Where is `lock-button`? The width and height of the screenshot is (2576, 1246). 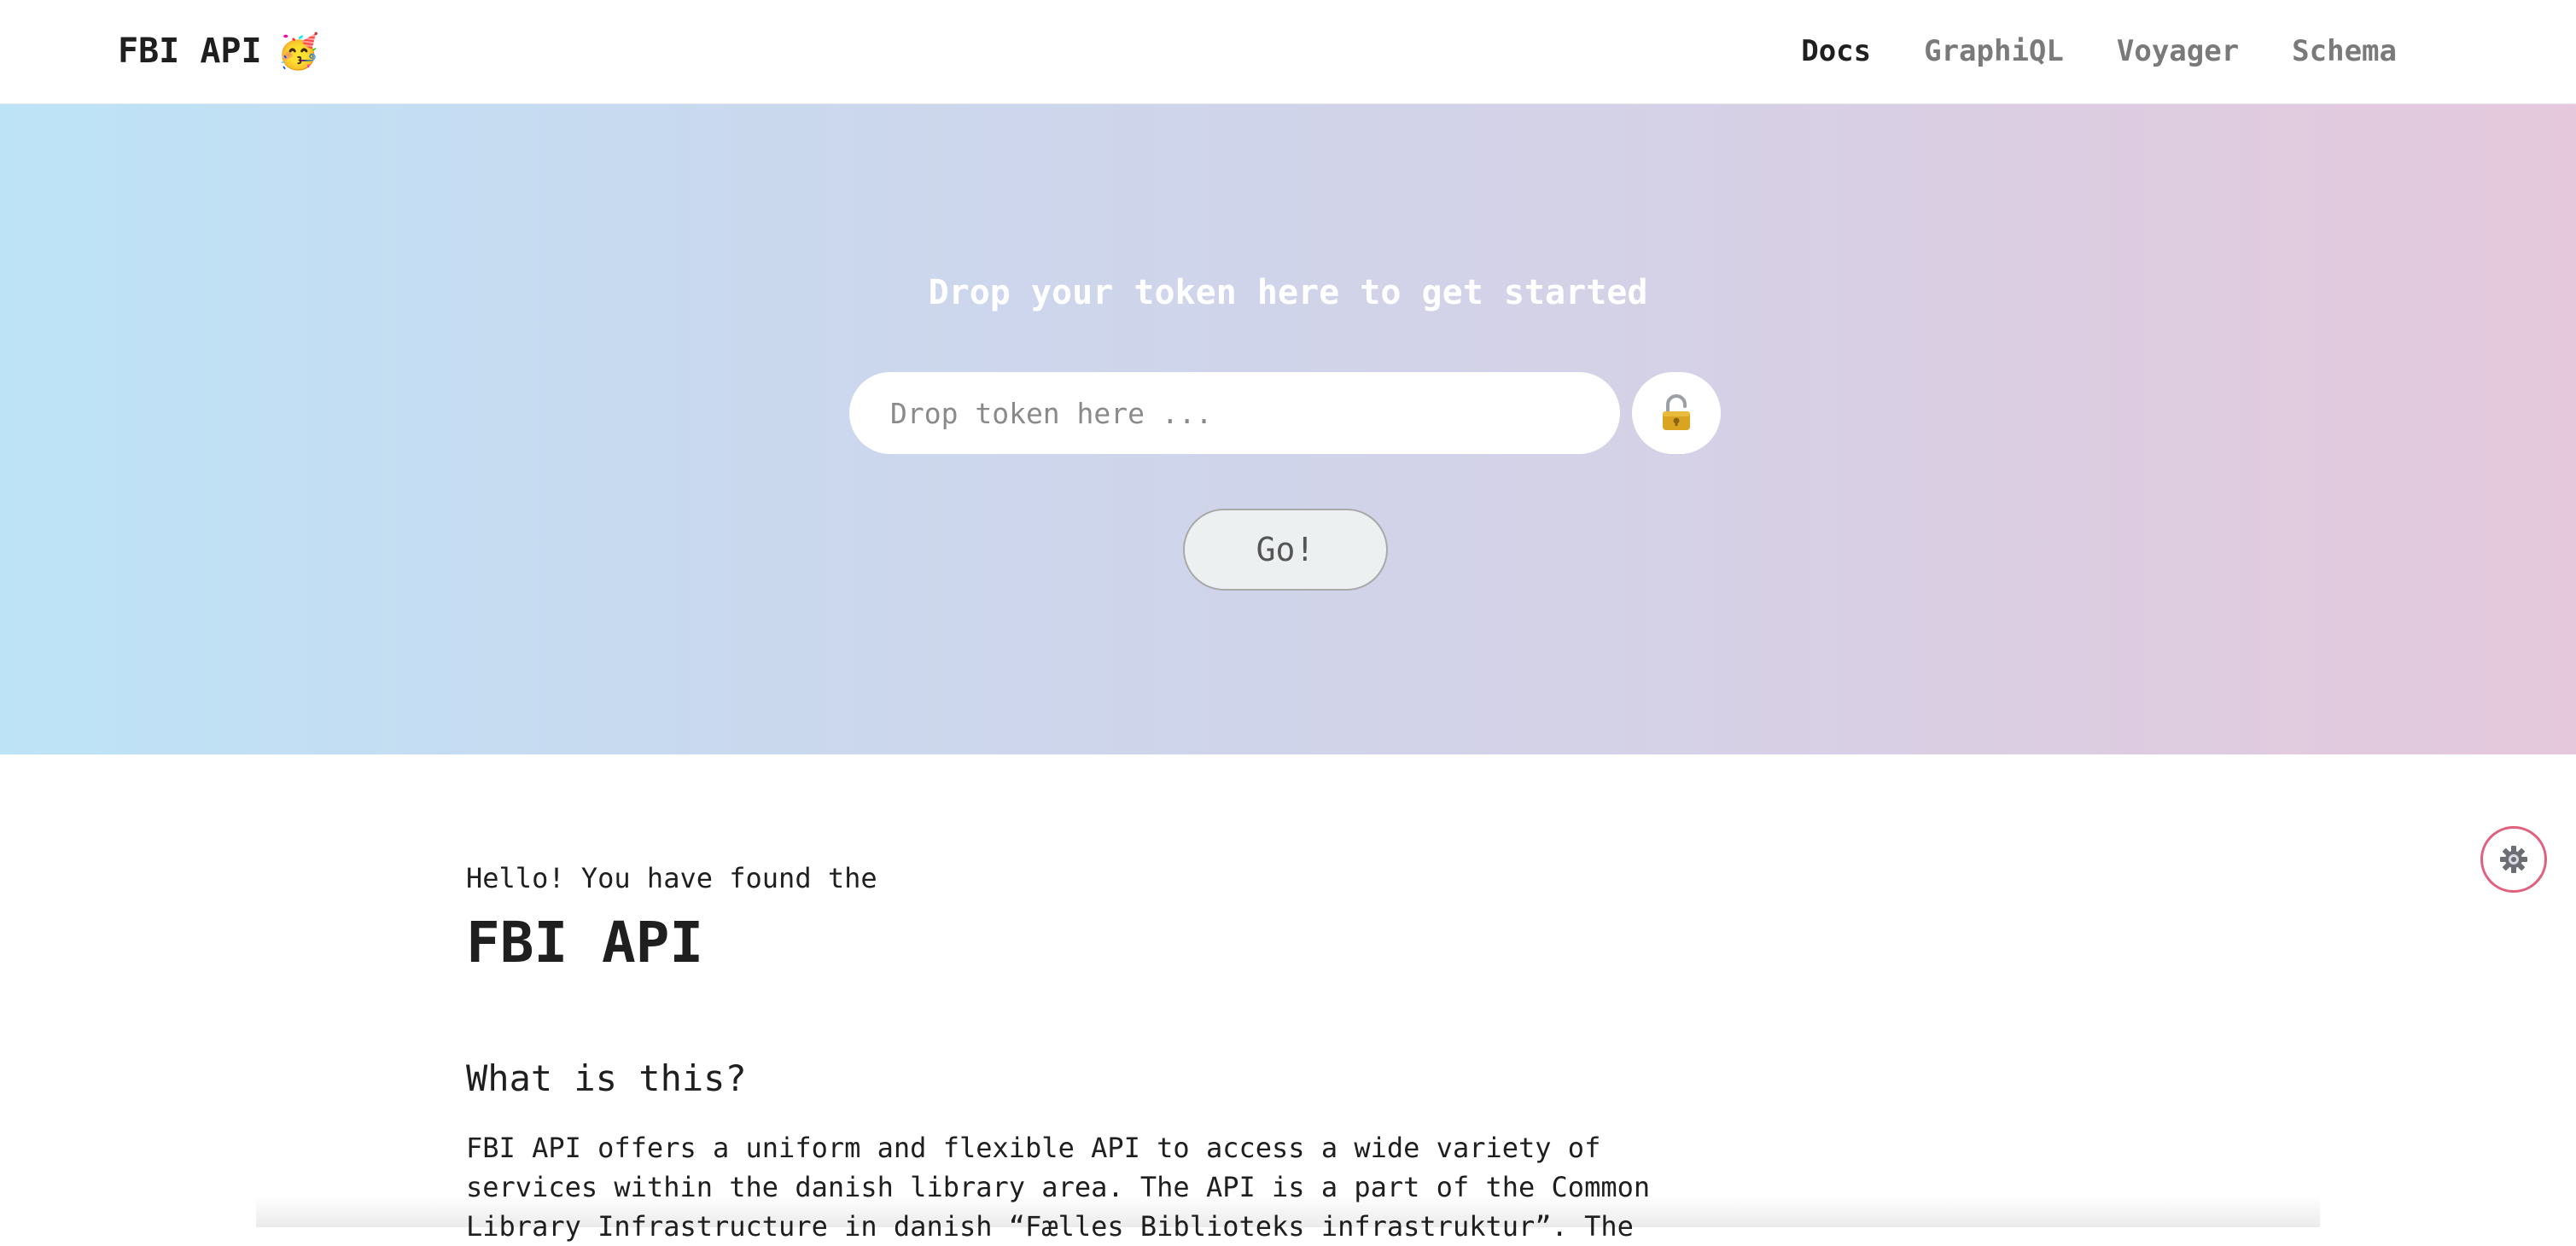
lock-button is located at coordinates (1676, 413).